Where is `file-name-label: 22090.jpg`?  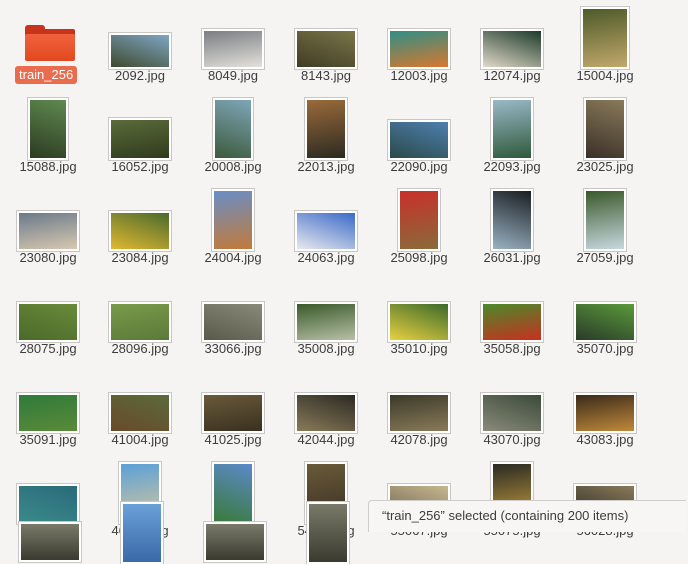
file-name-label: 22090.jpg is located at coordinates (419, 166).